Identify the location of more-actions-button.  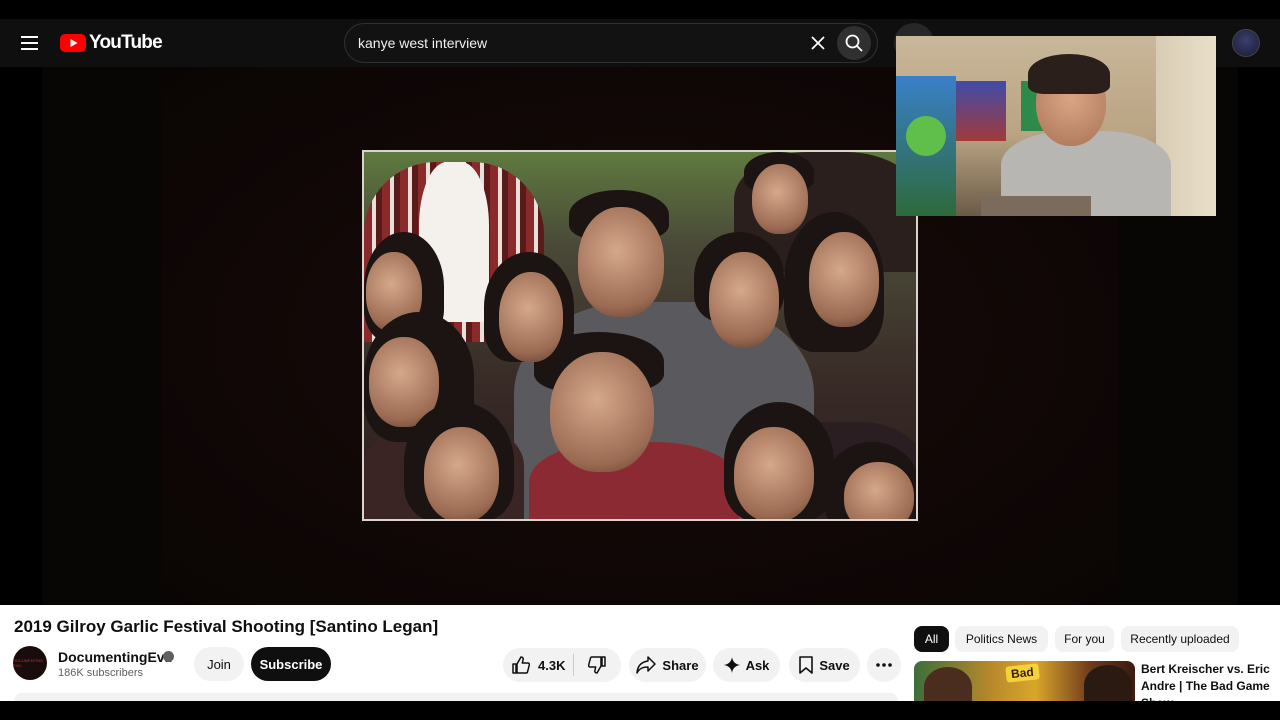
(884, 665).